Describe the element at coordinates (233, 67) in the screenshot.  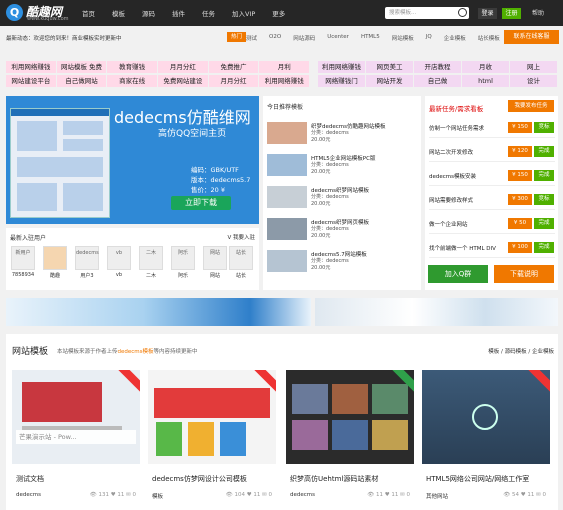
I see `keyword-link: 免费推广` at that location.